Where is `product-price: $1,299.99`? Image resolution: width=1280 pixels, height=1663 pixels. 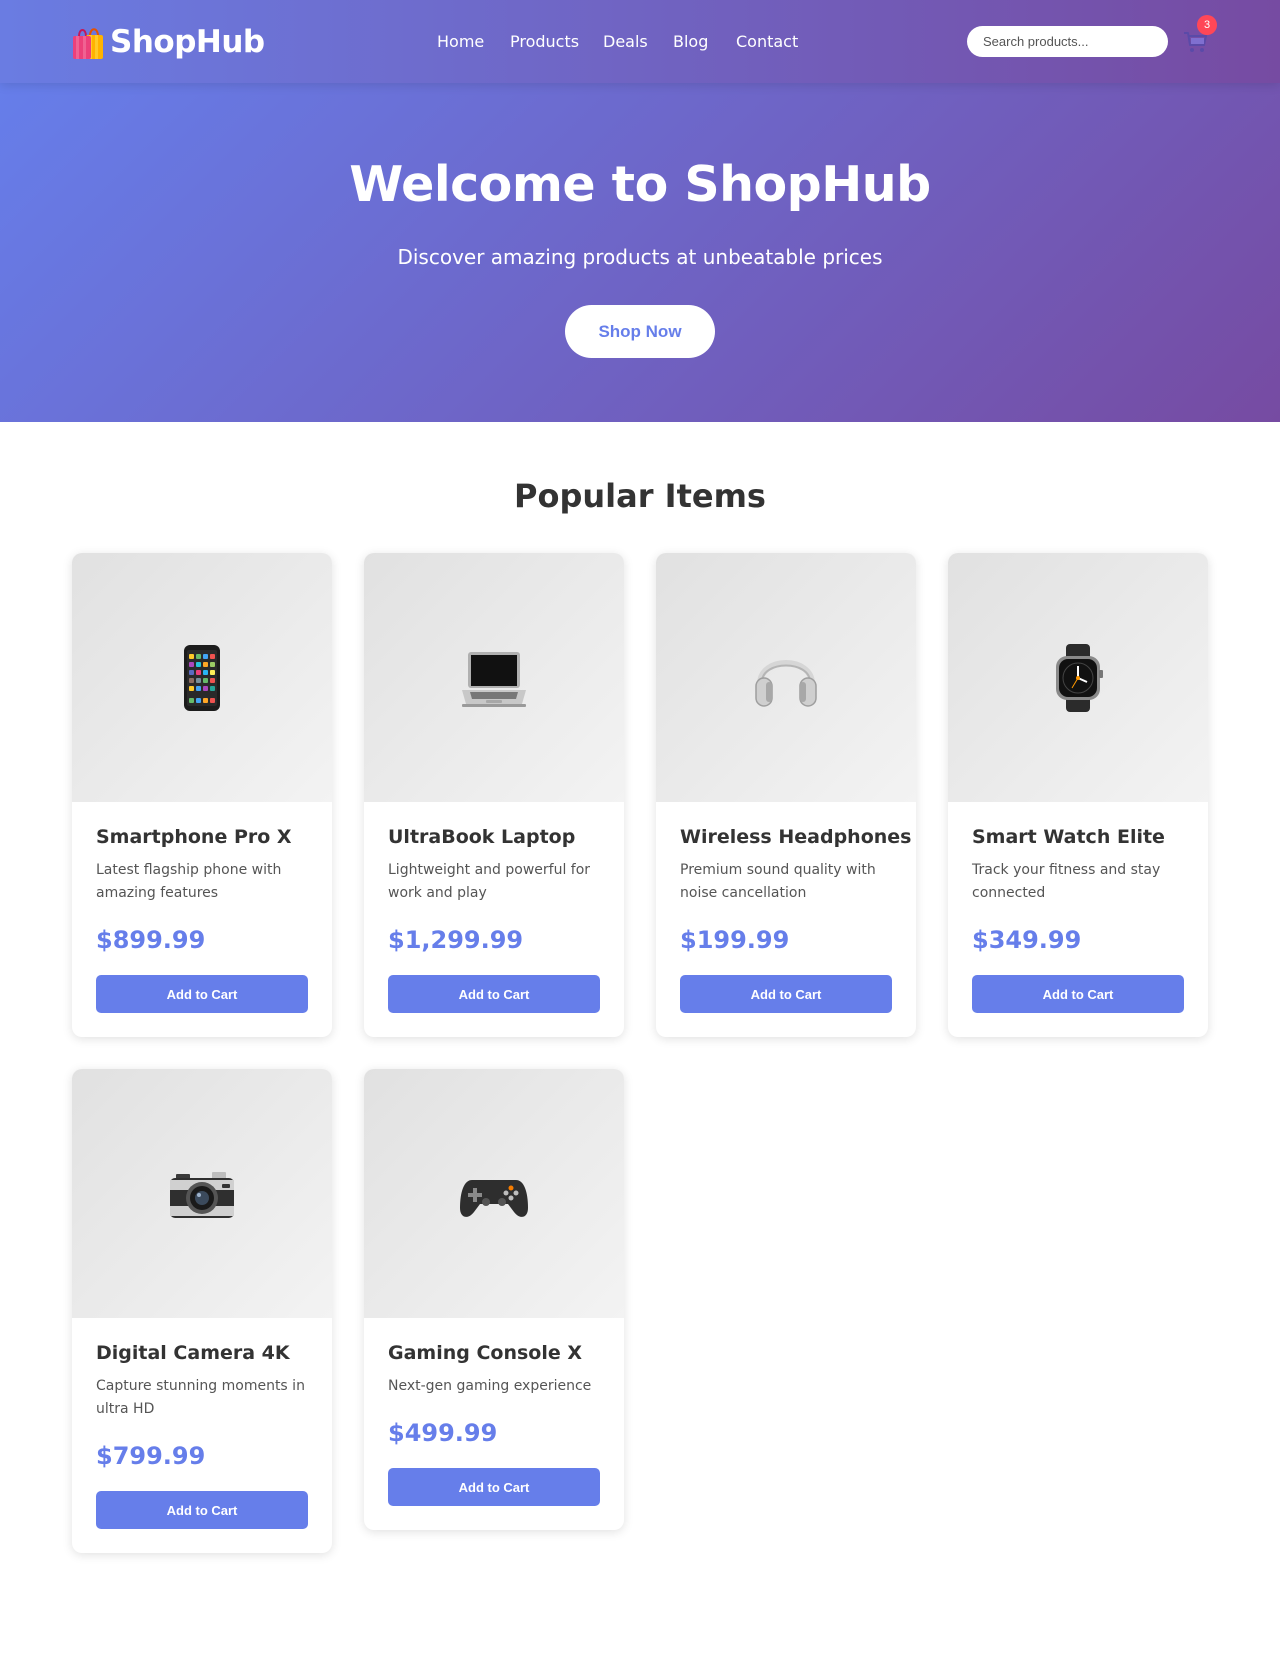
product-price: $1,299.99 is located at coordinates (456, 940).